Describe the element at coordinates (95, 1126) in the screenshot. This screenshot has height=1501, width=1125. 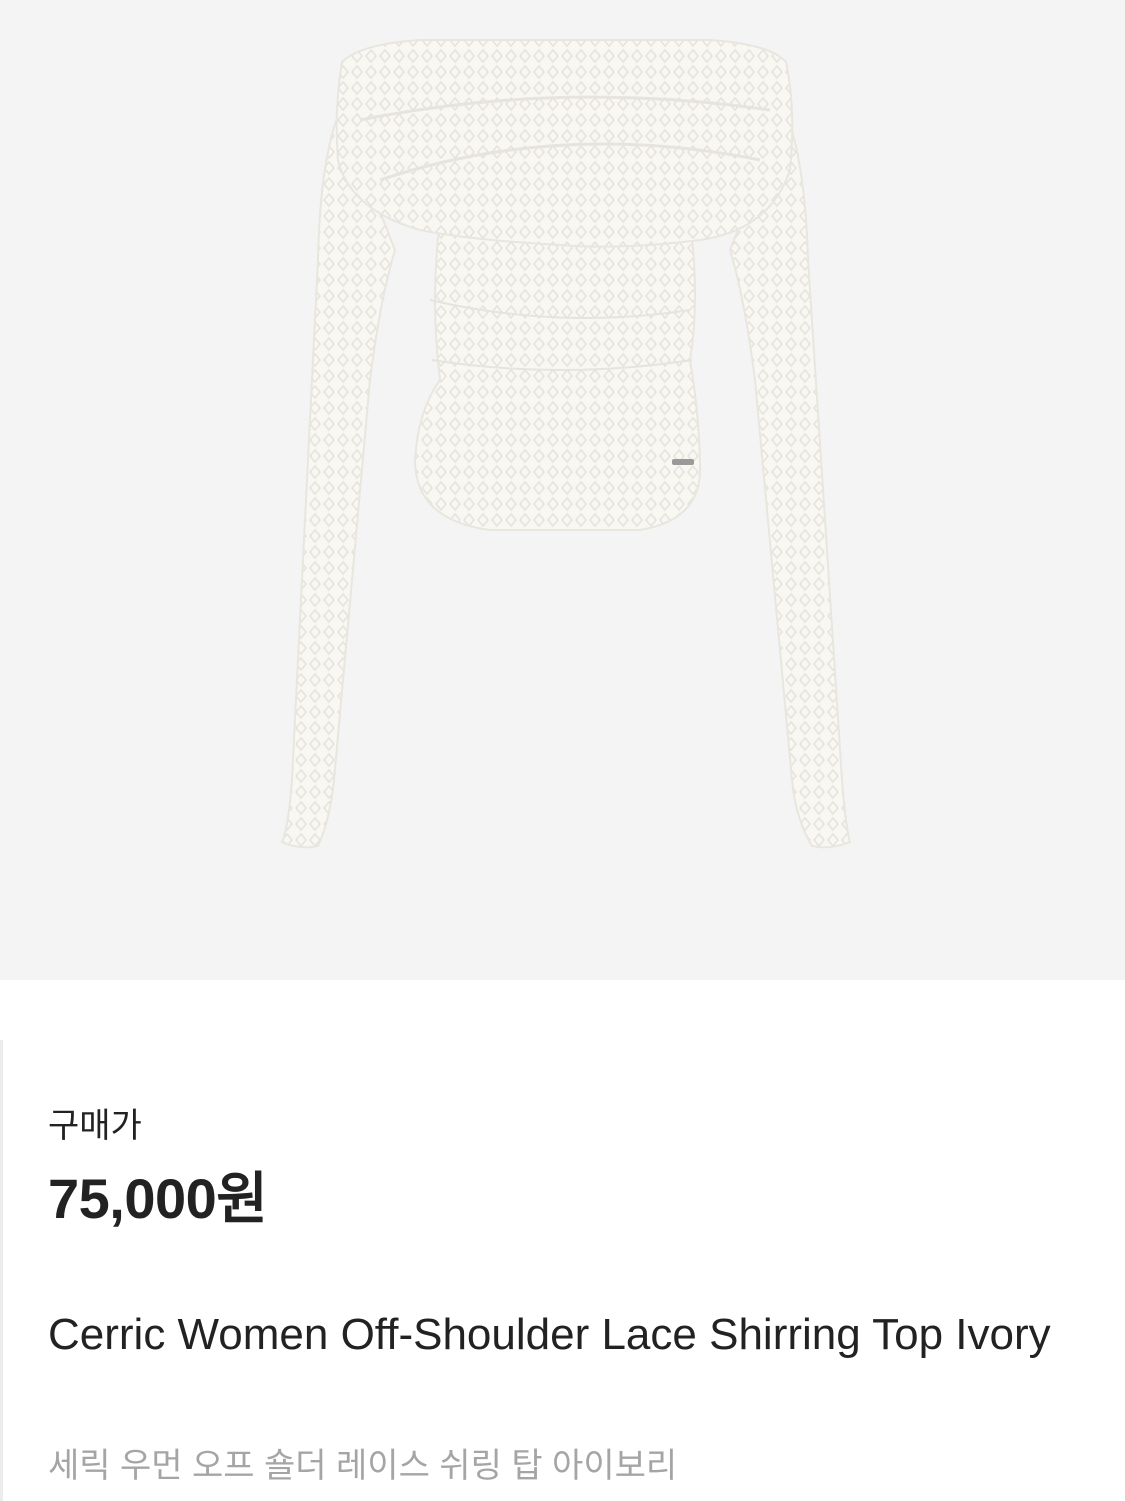
I see `price-label: 구매가` at that location.